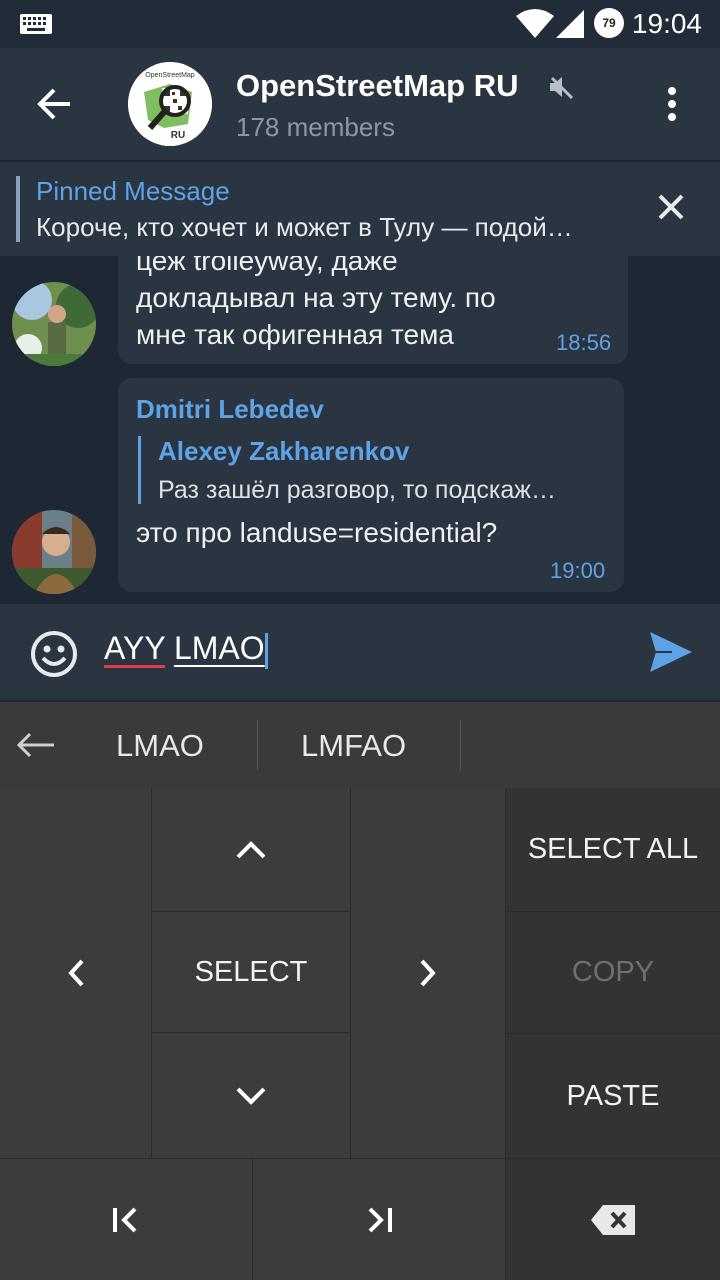 This screenshot has height=1280, width=720. What do you see at coordinates (562, 88) in the screenshot?
I see `muted-speaker-icon` at bounding box center [562, 88].